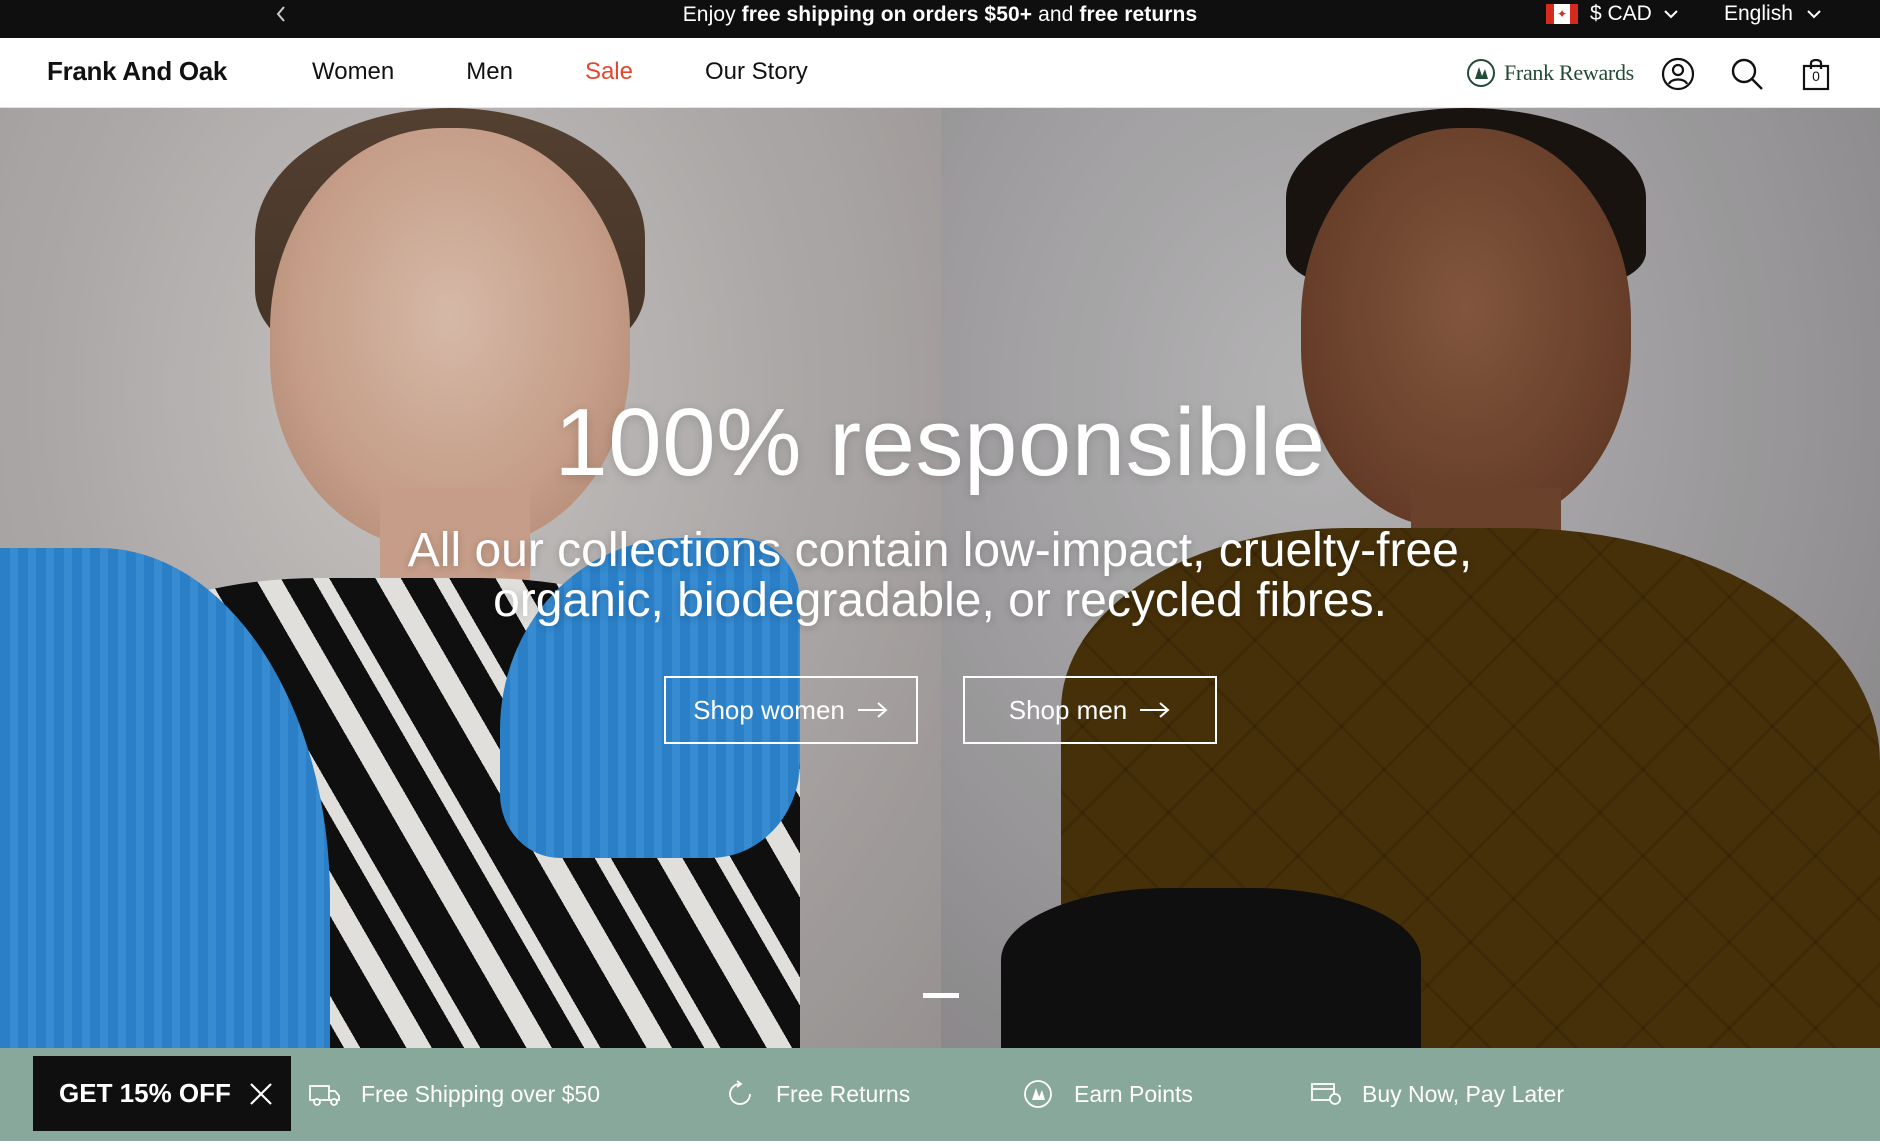  What do you see at coordinates (609, 72) in the screenshot?
I see `nav-sale: Sale` at bounding box center [609, 72].